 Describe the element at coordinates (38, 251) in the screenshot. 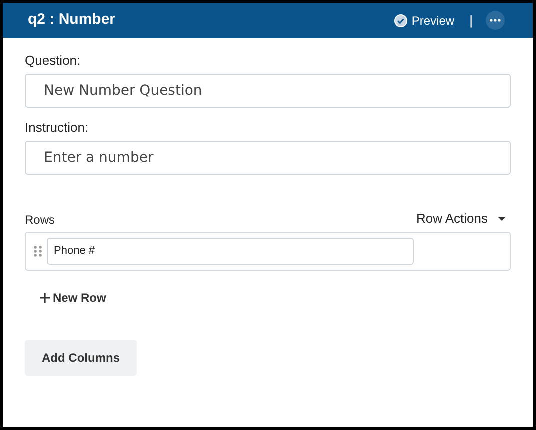

I see `drag-handle-icon` at that location.